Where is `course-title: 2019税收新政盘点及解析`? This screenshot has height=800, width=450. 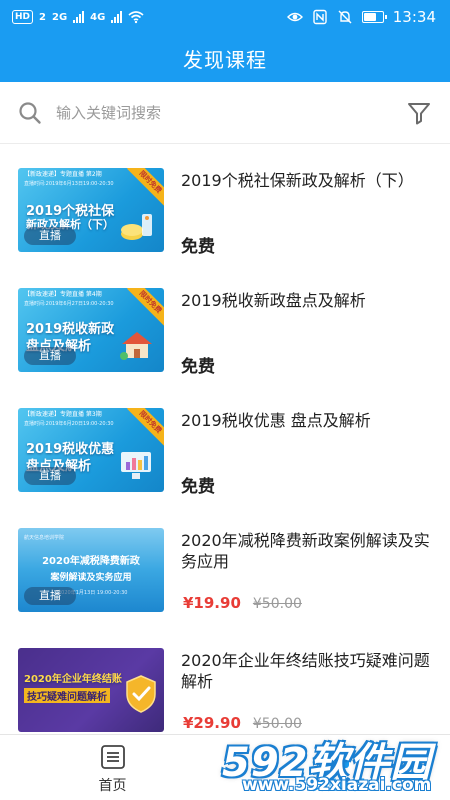
course-title: 2019税收新政盘点及解析 is located at coordinates (273, 300).